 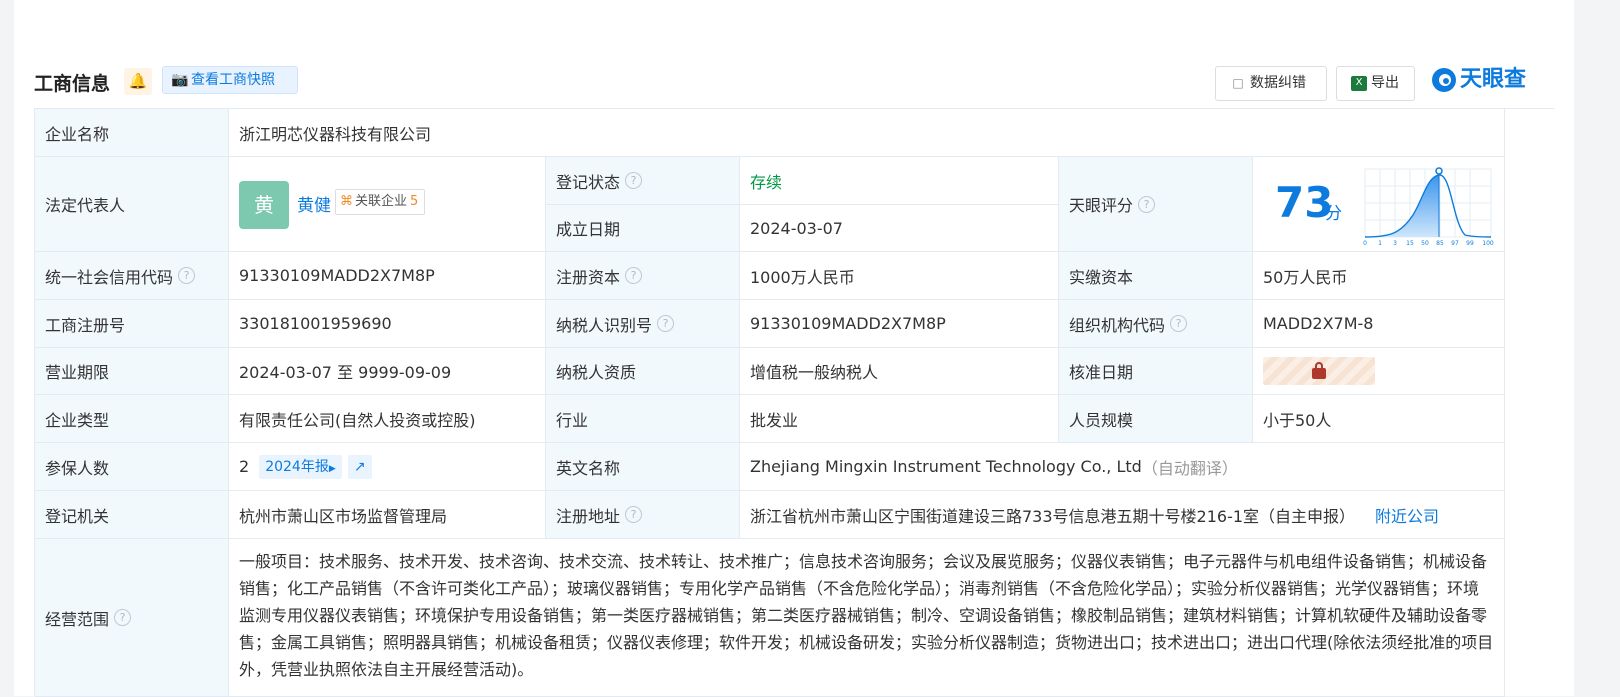 What do you see at coordinates (1238, 83) in the screenshot?
I see `document-icon: □` at bounding box center [1238, 83].